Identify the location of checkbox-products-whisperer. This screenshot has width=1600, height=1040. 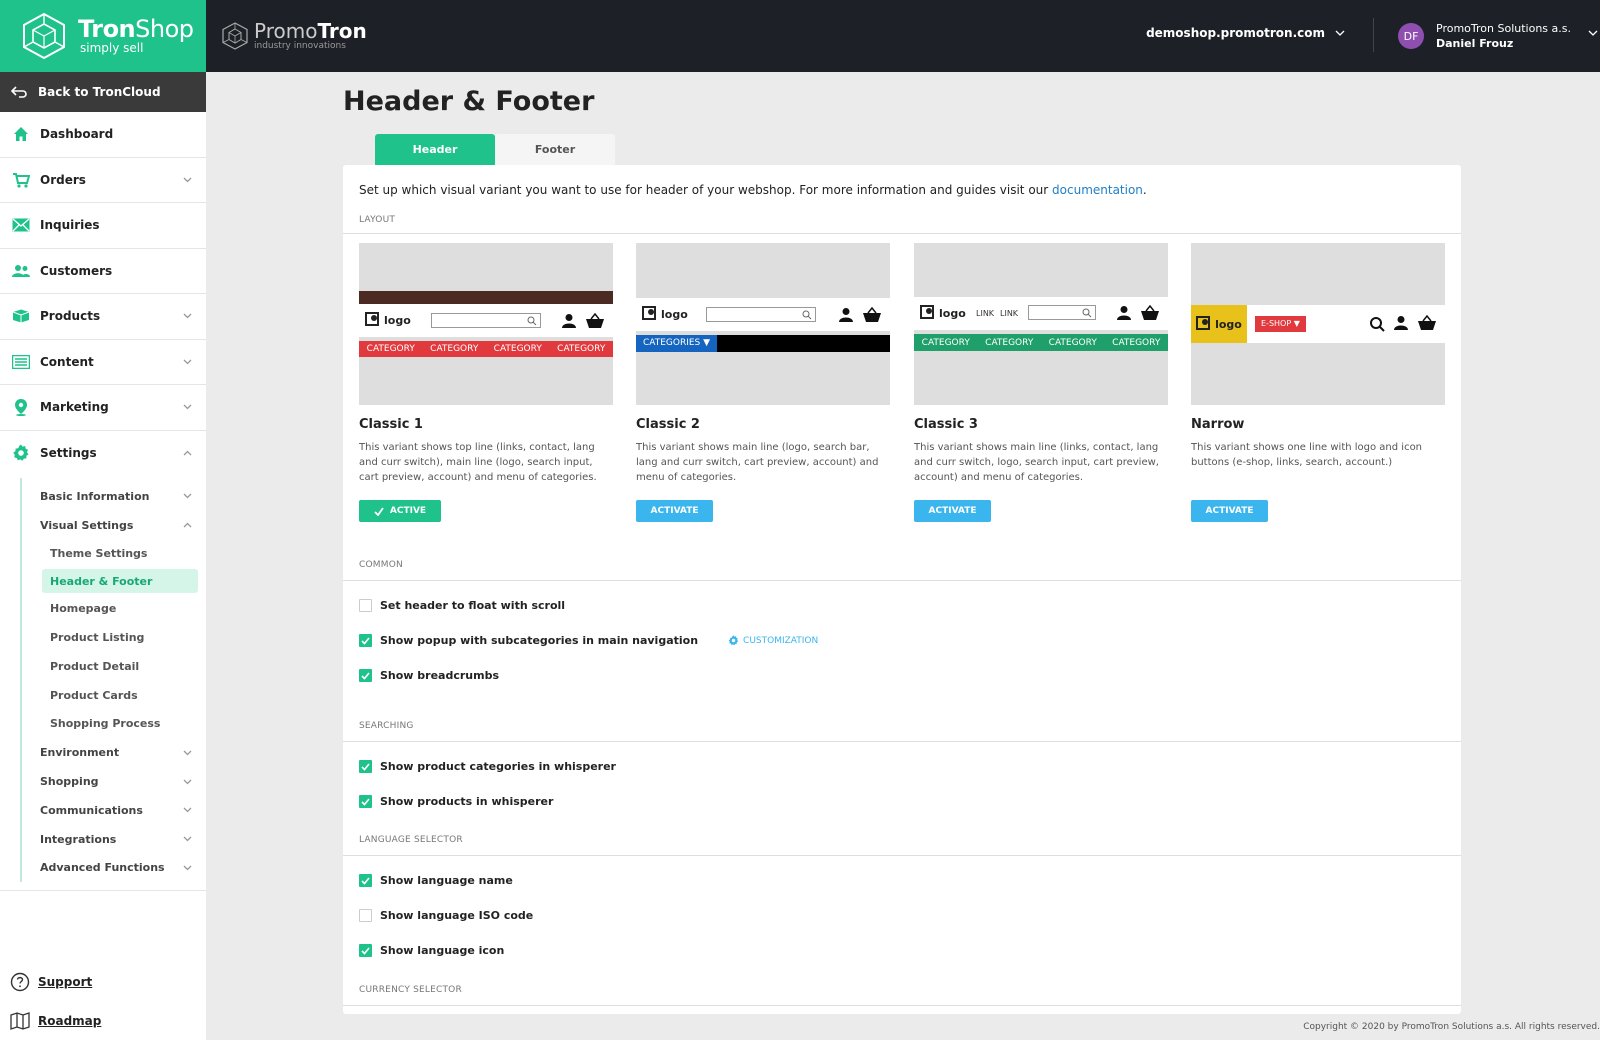
(365, 801).